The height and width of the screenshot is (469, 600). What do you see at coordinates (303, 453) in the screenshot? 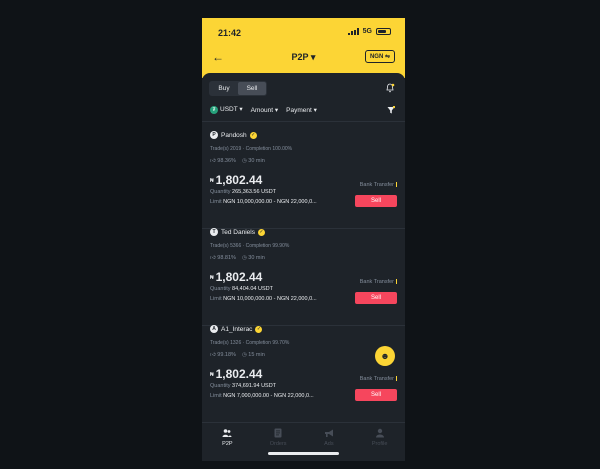
I see `home-indicator` at bounding box center [303, 453].